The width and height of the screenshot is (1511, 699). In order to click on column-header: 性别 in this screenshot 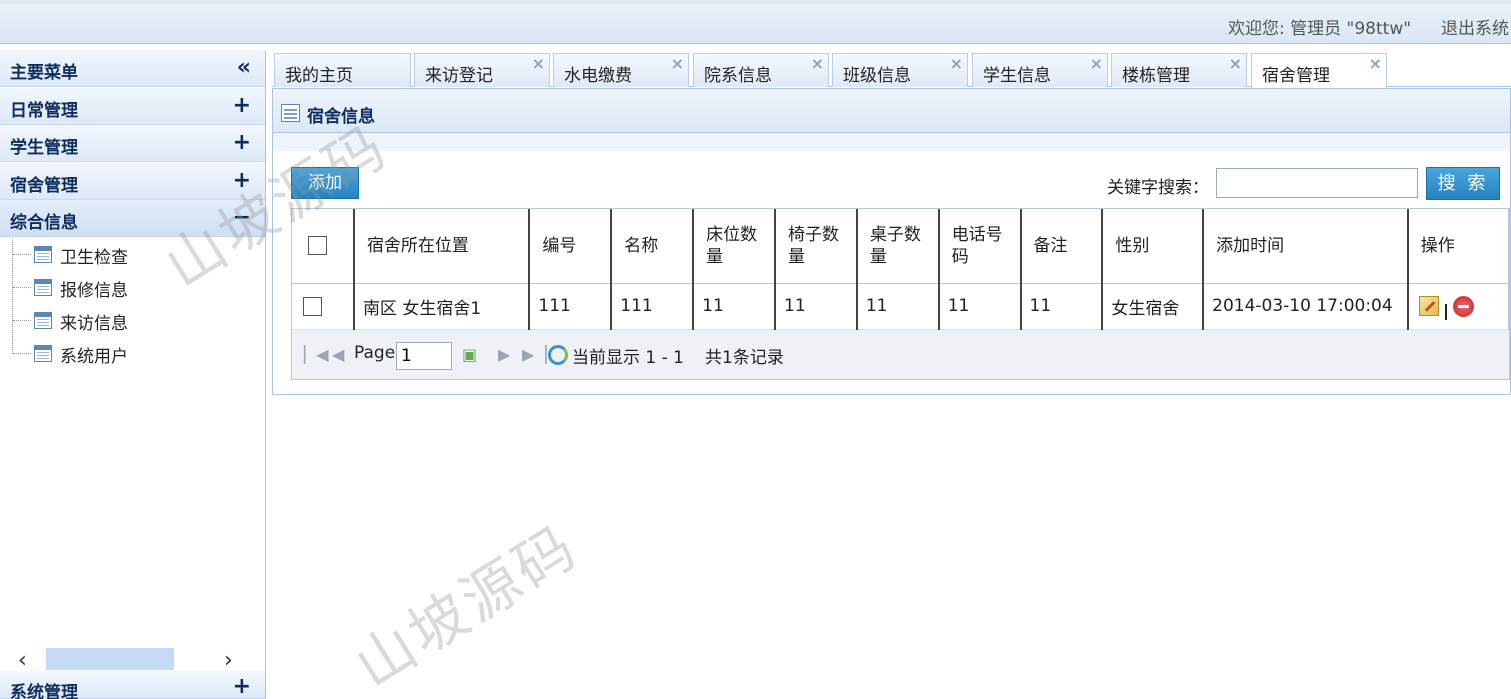, I will do `click(1153, 246)`.